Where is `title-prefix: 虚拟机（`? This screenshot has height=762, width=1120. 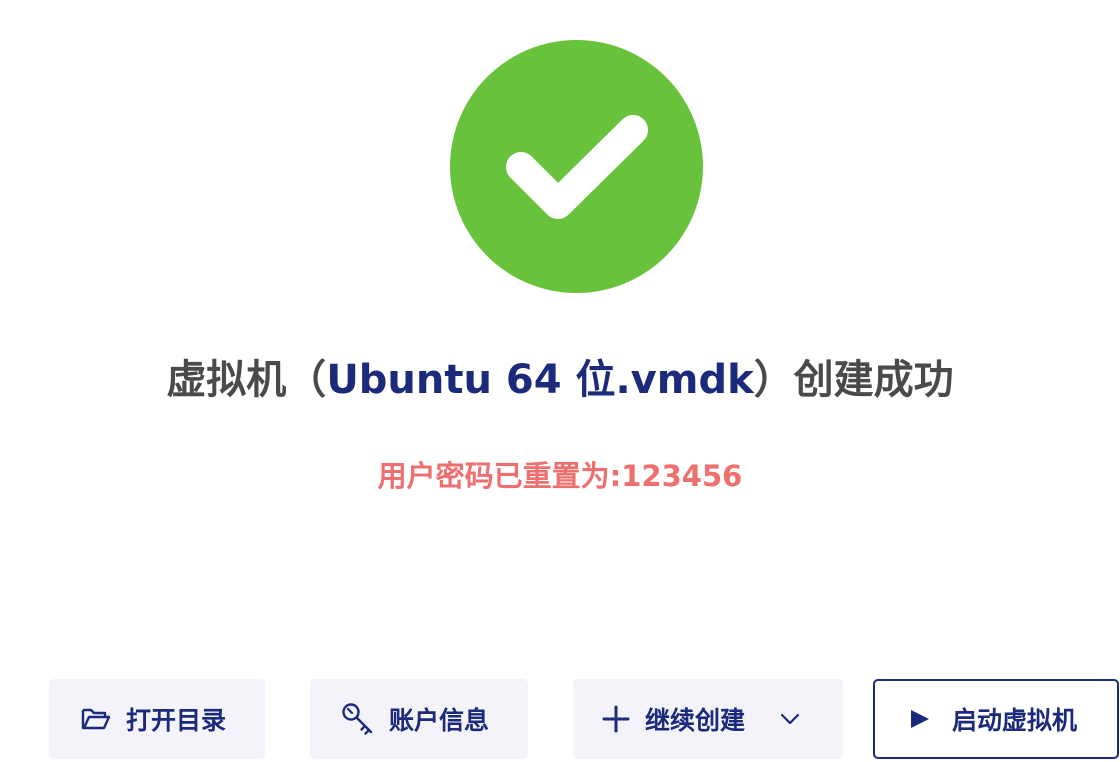
title-prefix: 虚拟机（ is located at coordinates (246, 380).